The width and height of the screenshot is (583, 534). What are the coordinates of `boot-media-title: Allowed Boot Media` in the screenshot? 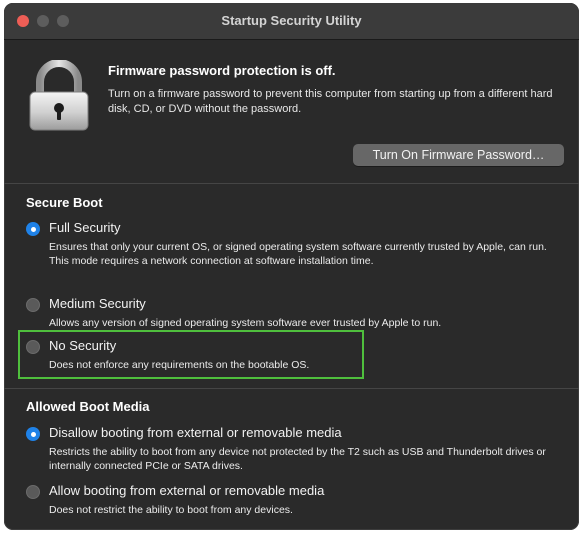 It's located at (88, 406).